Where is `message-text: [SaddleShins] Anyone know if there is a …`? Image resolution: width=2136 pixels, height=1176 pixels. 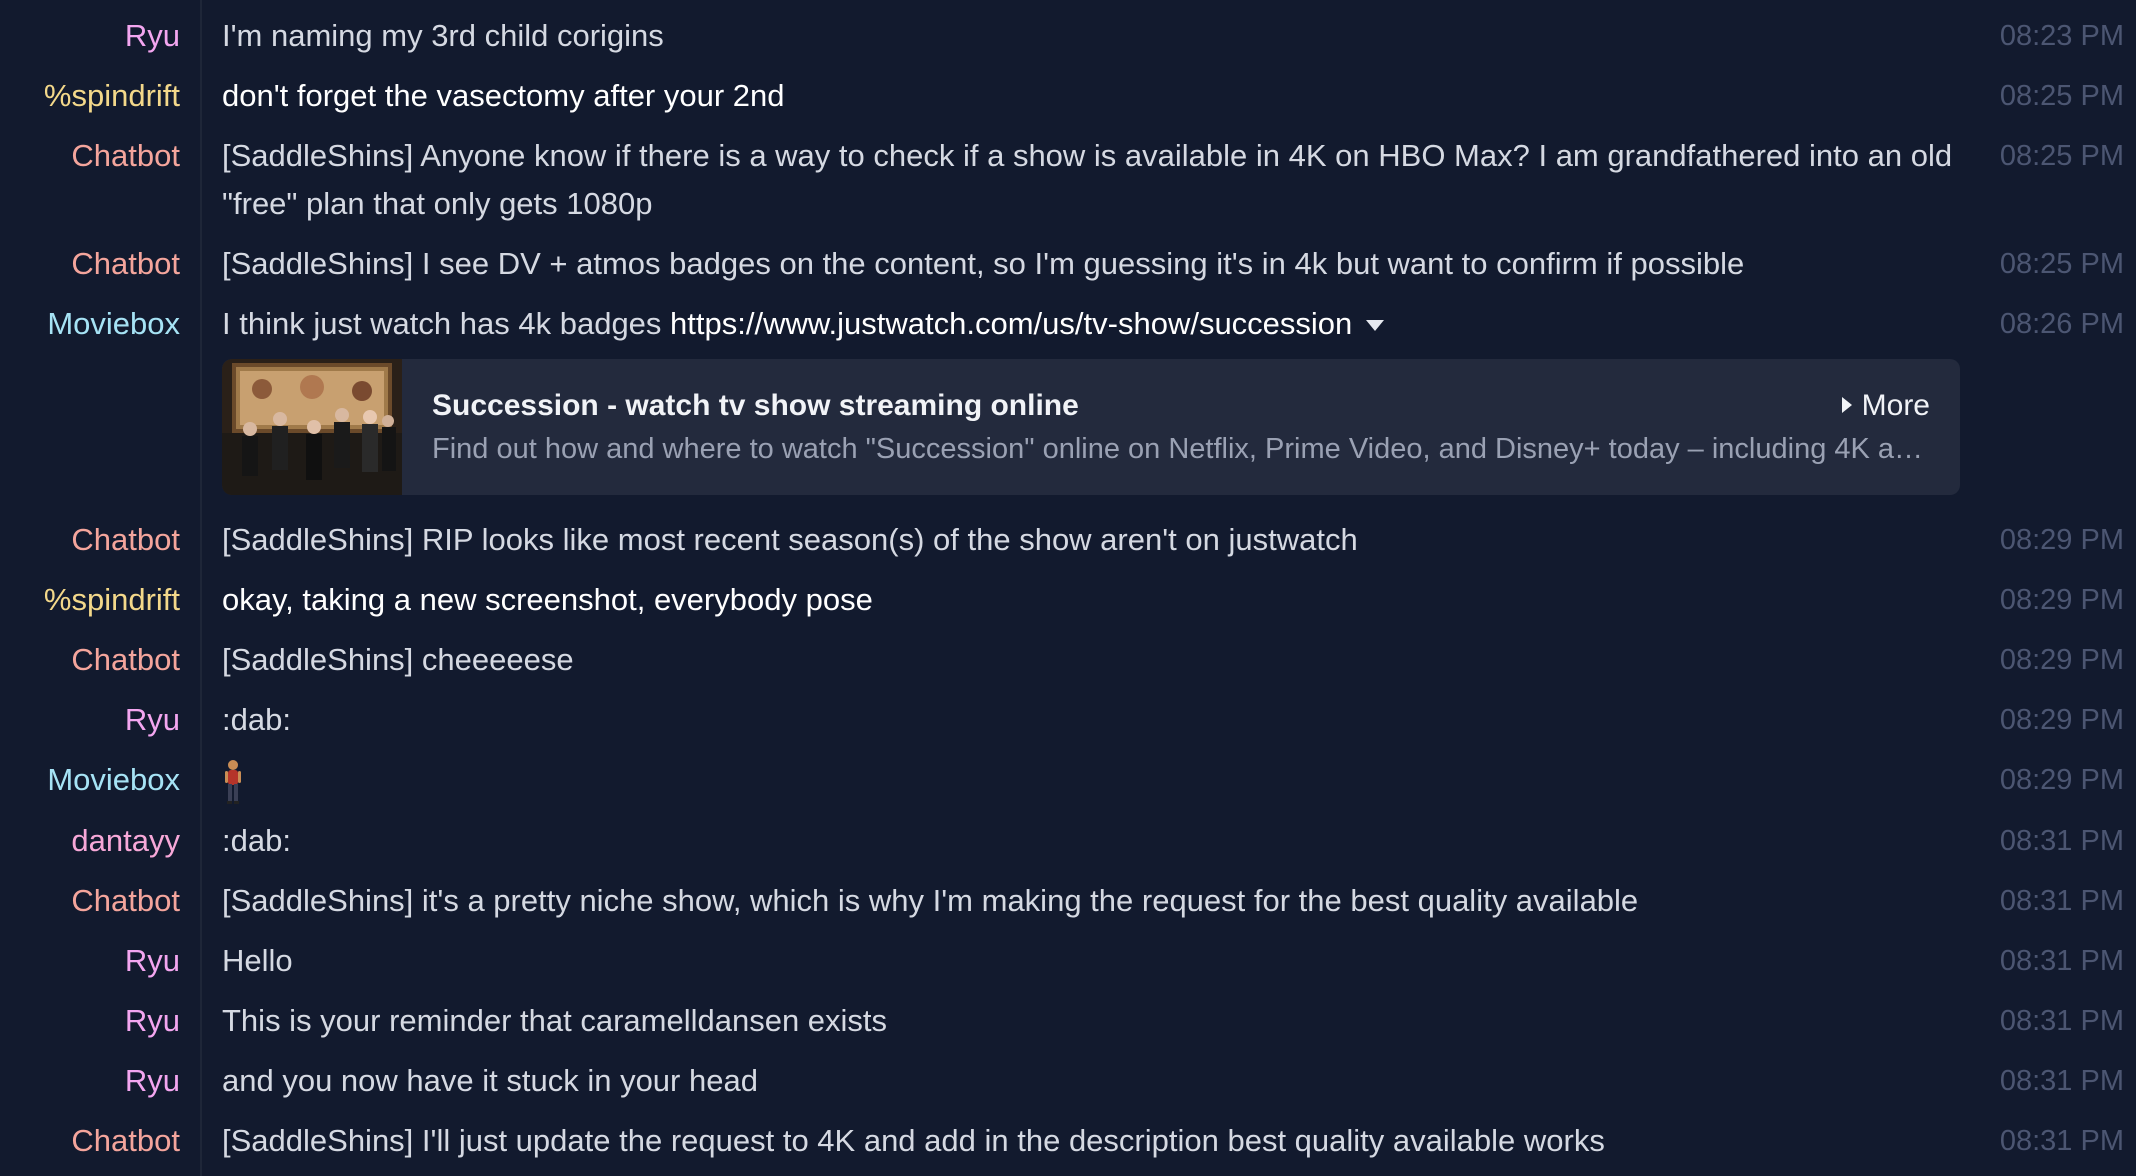
message-text: [SaddleShins] Anyone know if there is a … is located at coordinates (1087, 179).